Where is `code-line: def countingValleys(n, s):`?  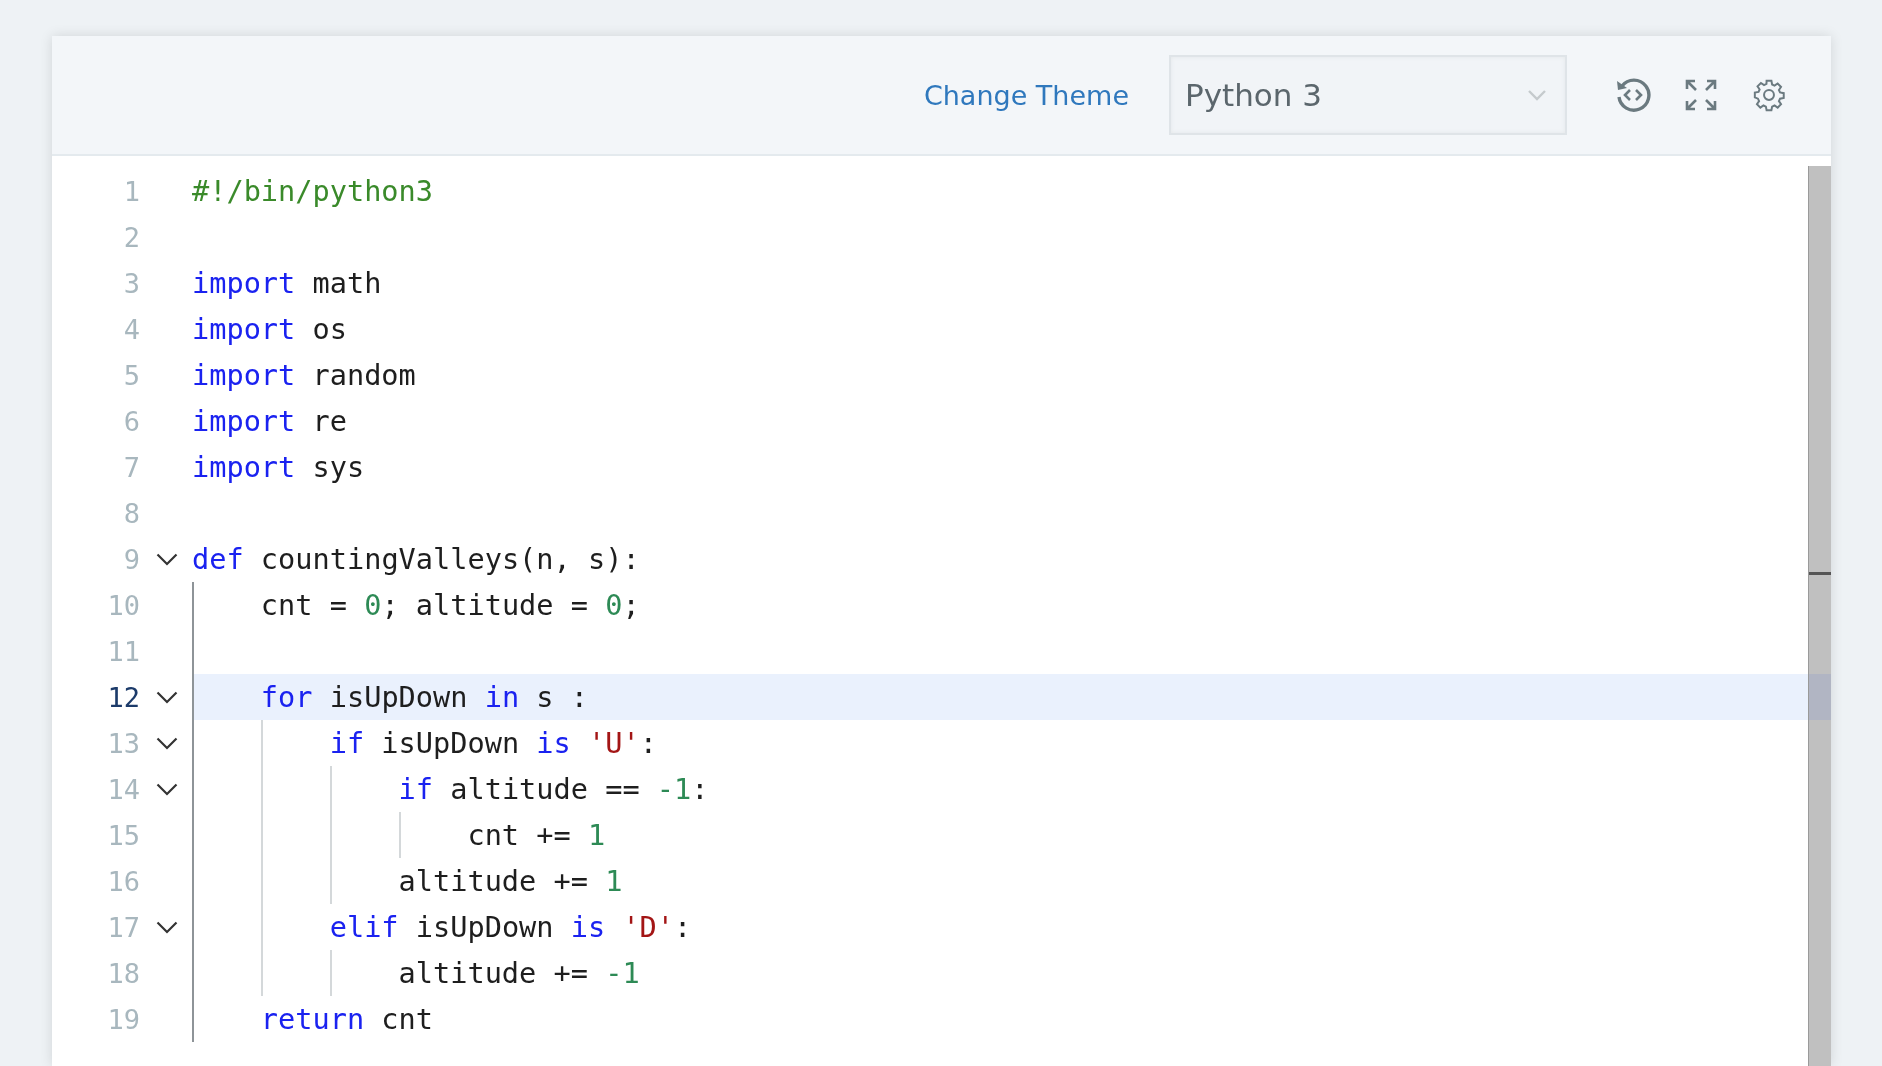 code-line: def countingValleys(n, s): is located at coordinates (416, 559).